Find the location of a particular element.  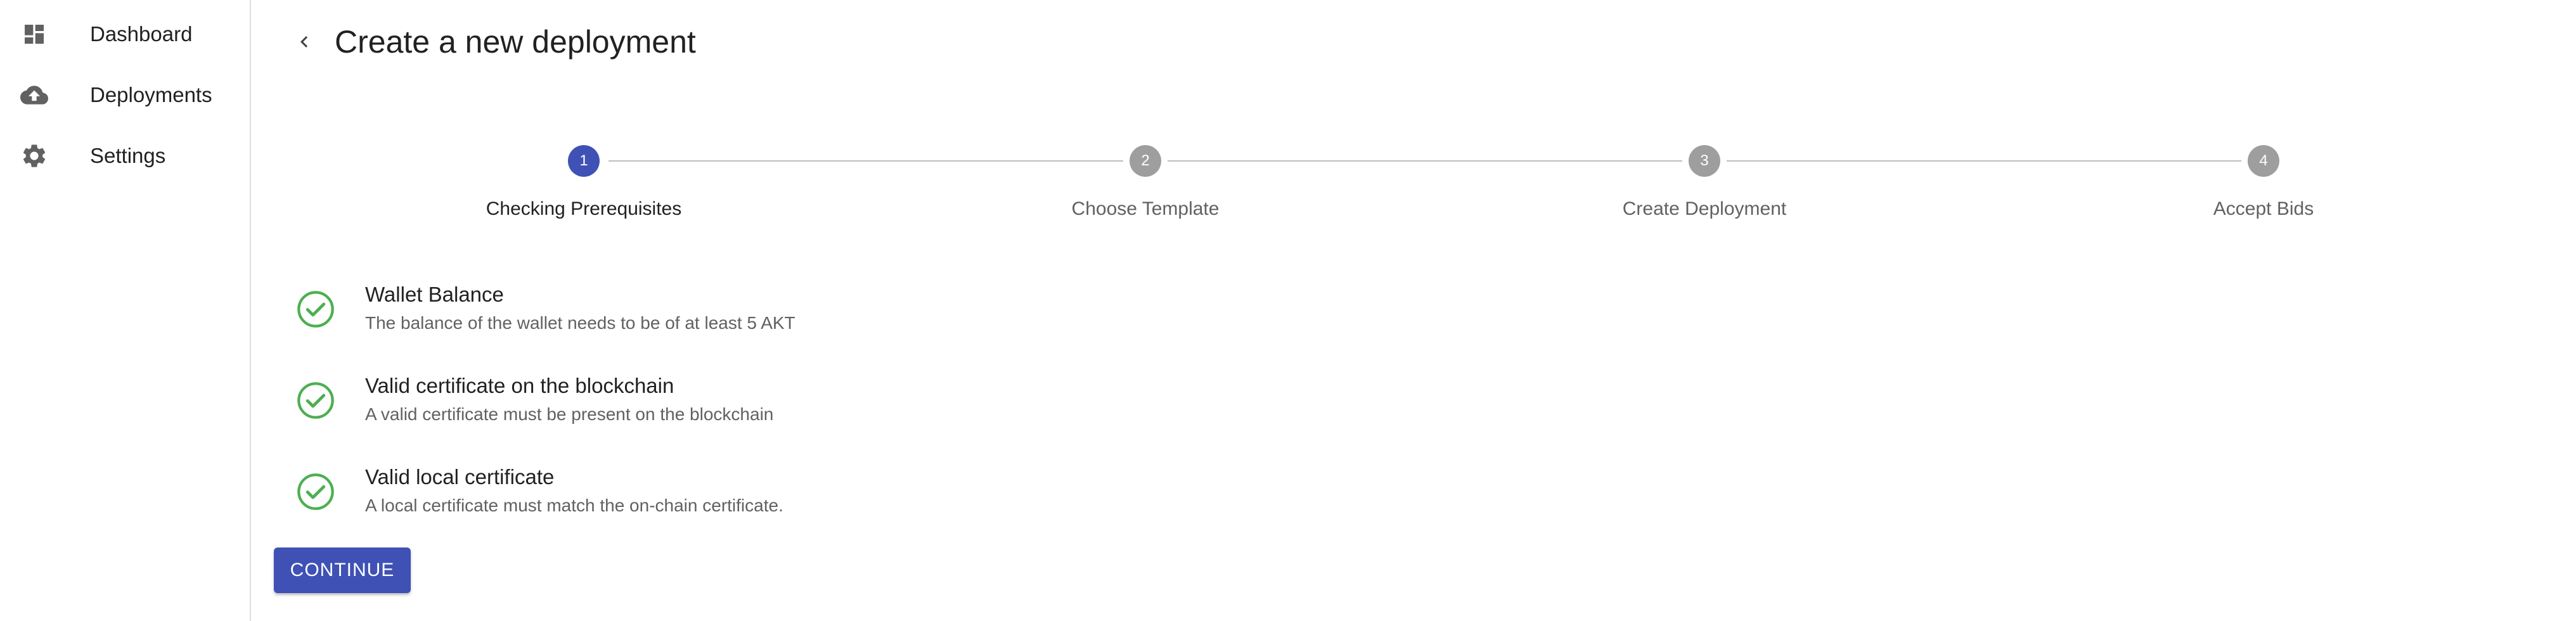

step-3-label: Create Deployment is located at coordinates (1705, 208).